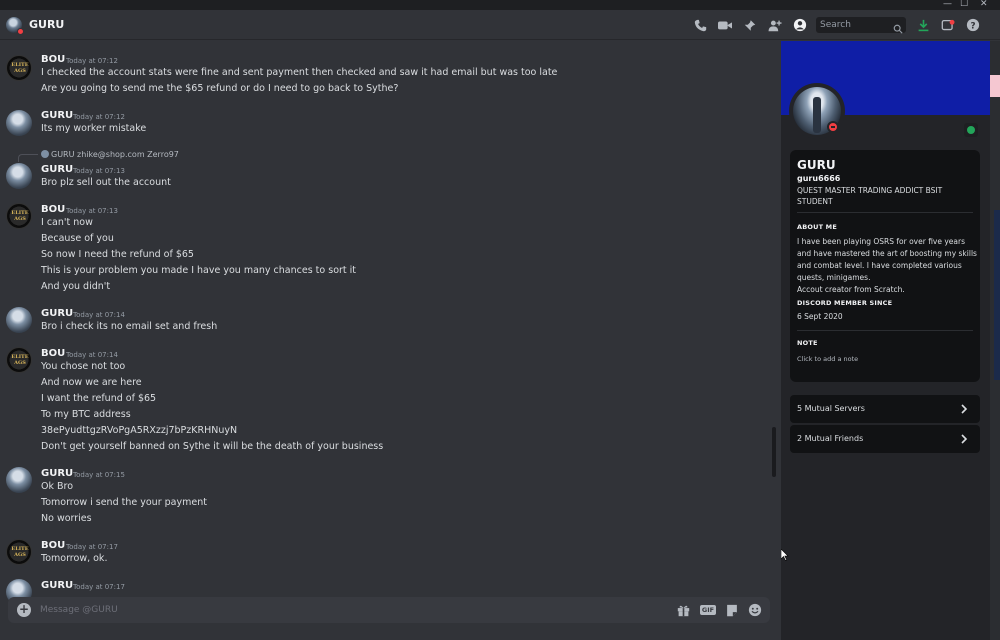  Describe the element at coordinates (57, 486) in the screenshot. I see `message-line: Ok Bro` at that location.